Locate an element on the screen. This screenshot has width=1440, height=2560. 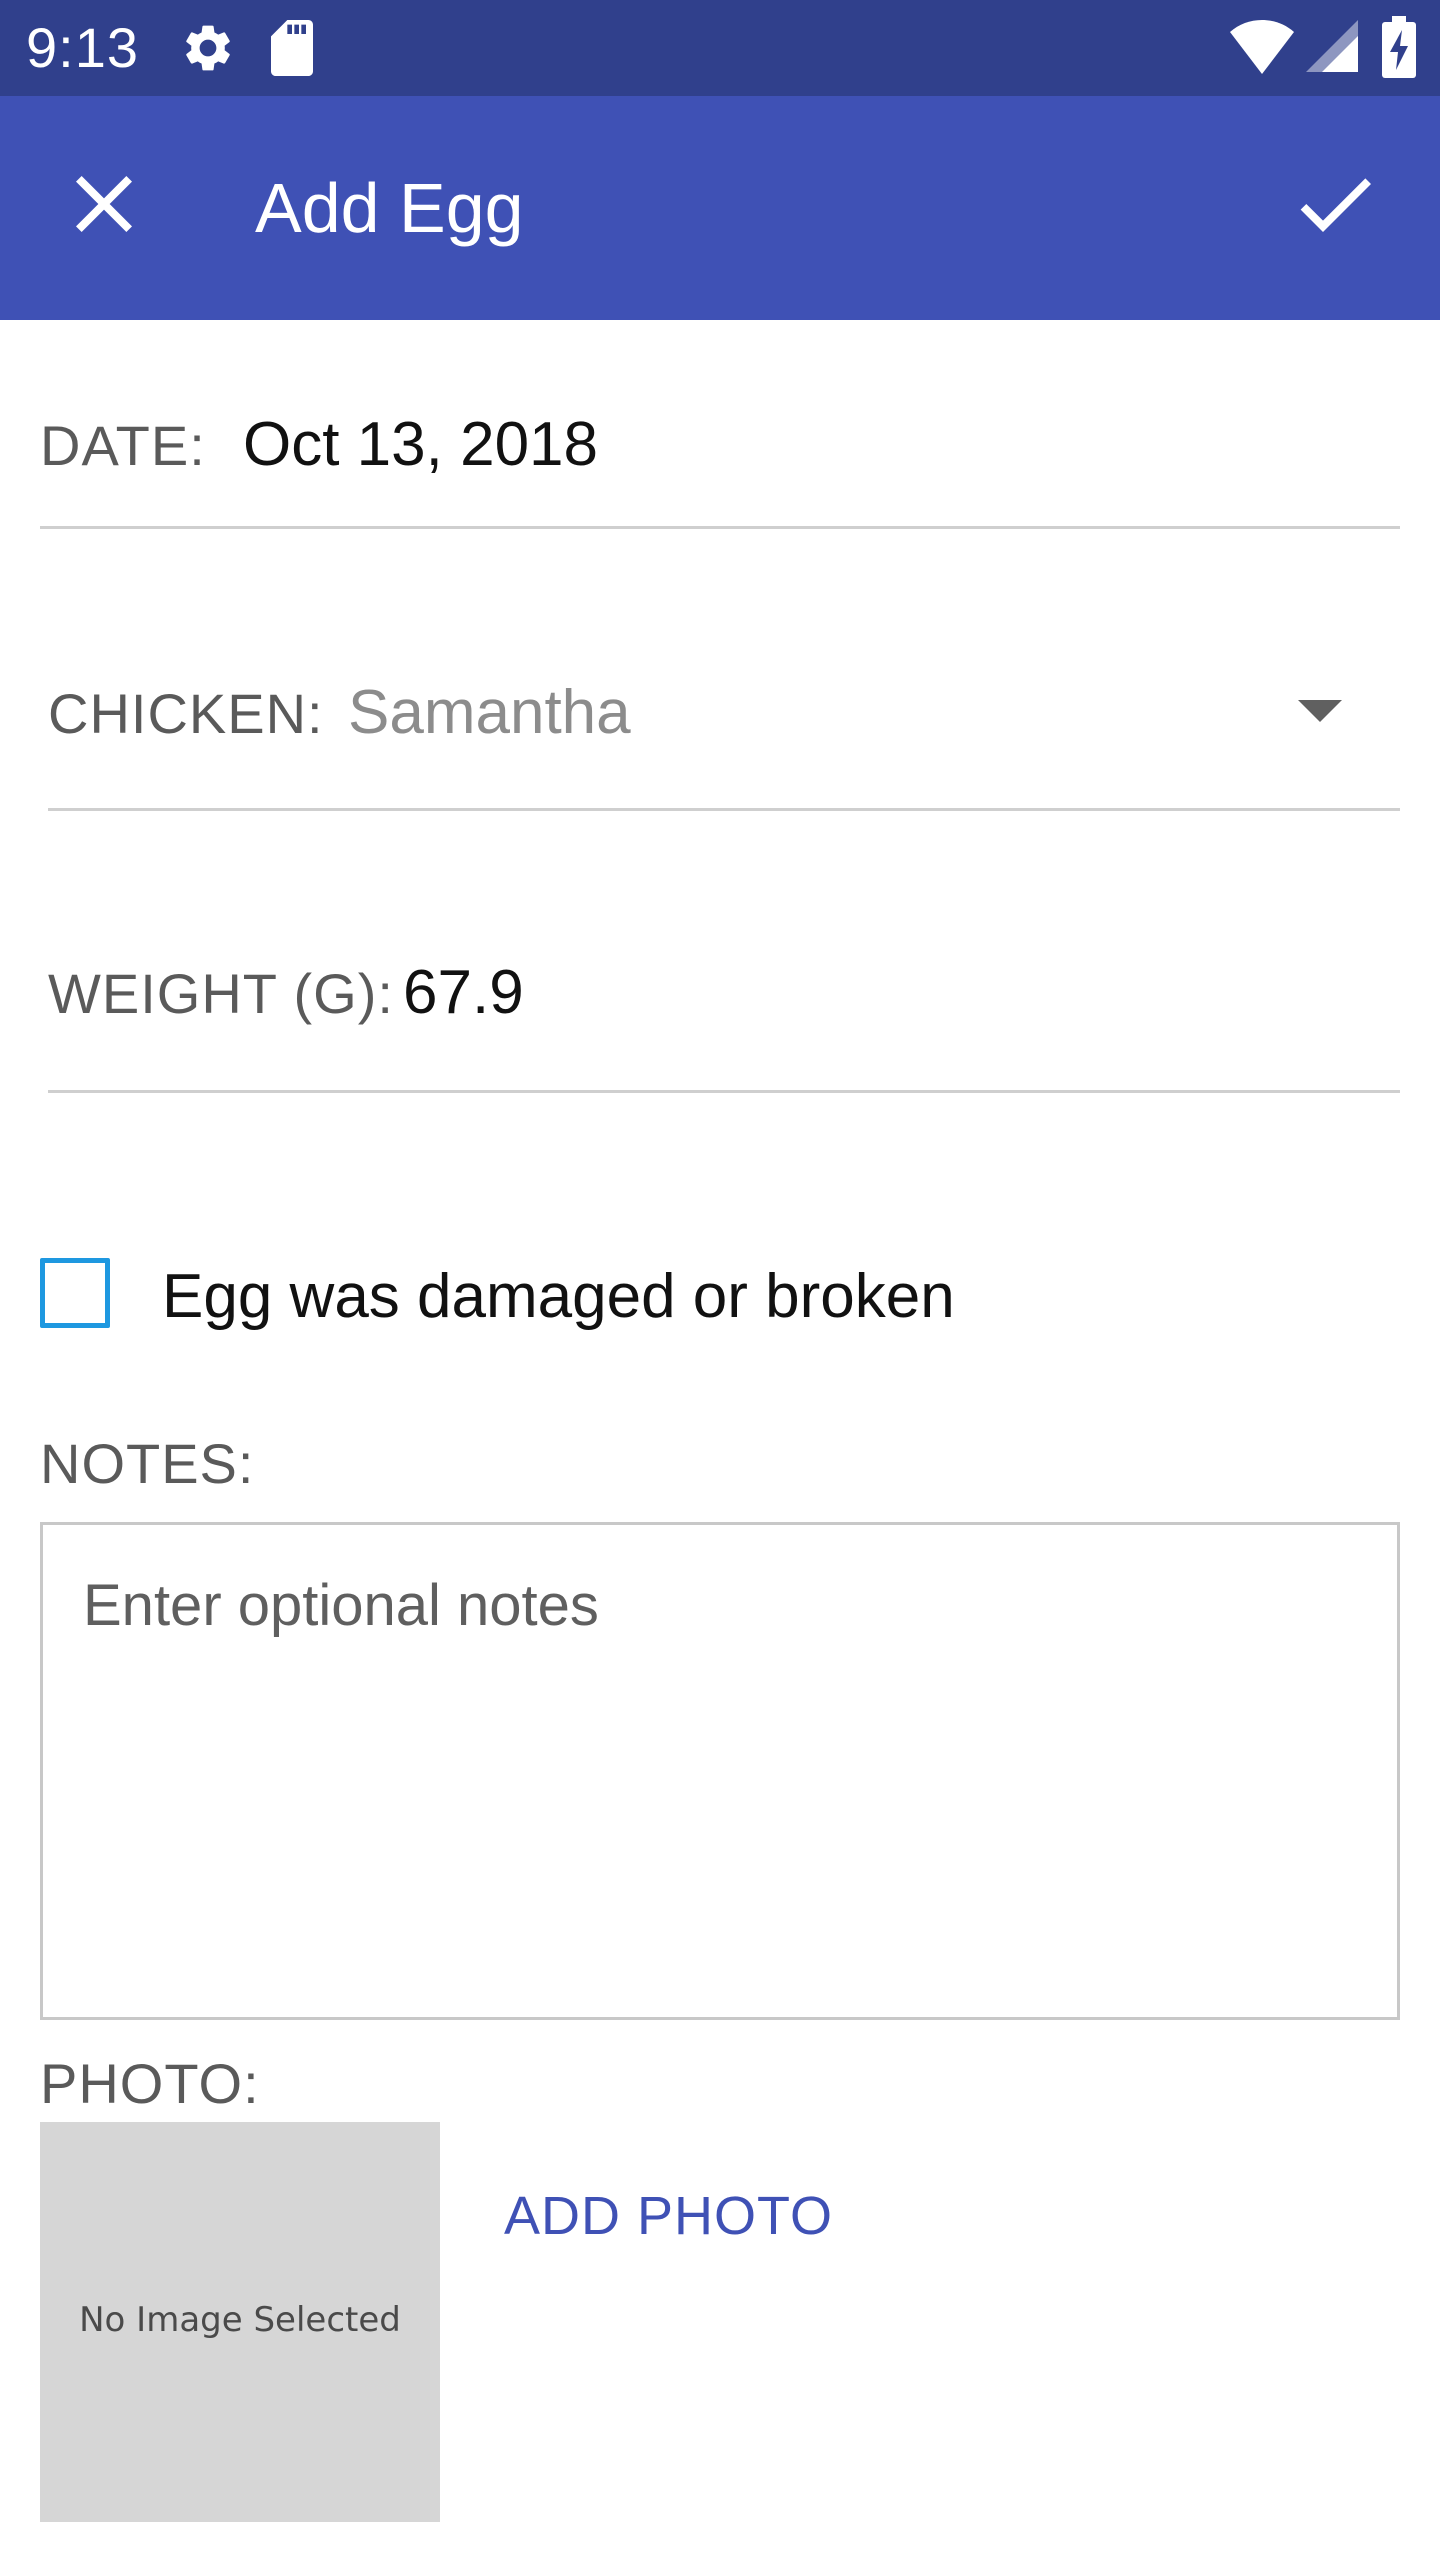
status-bar: 9:13 is located at coordinates (720, 48).